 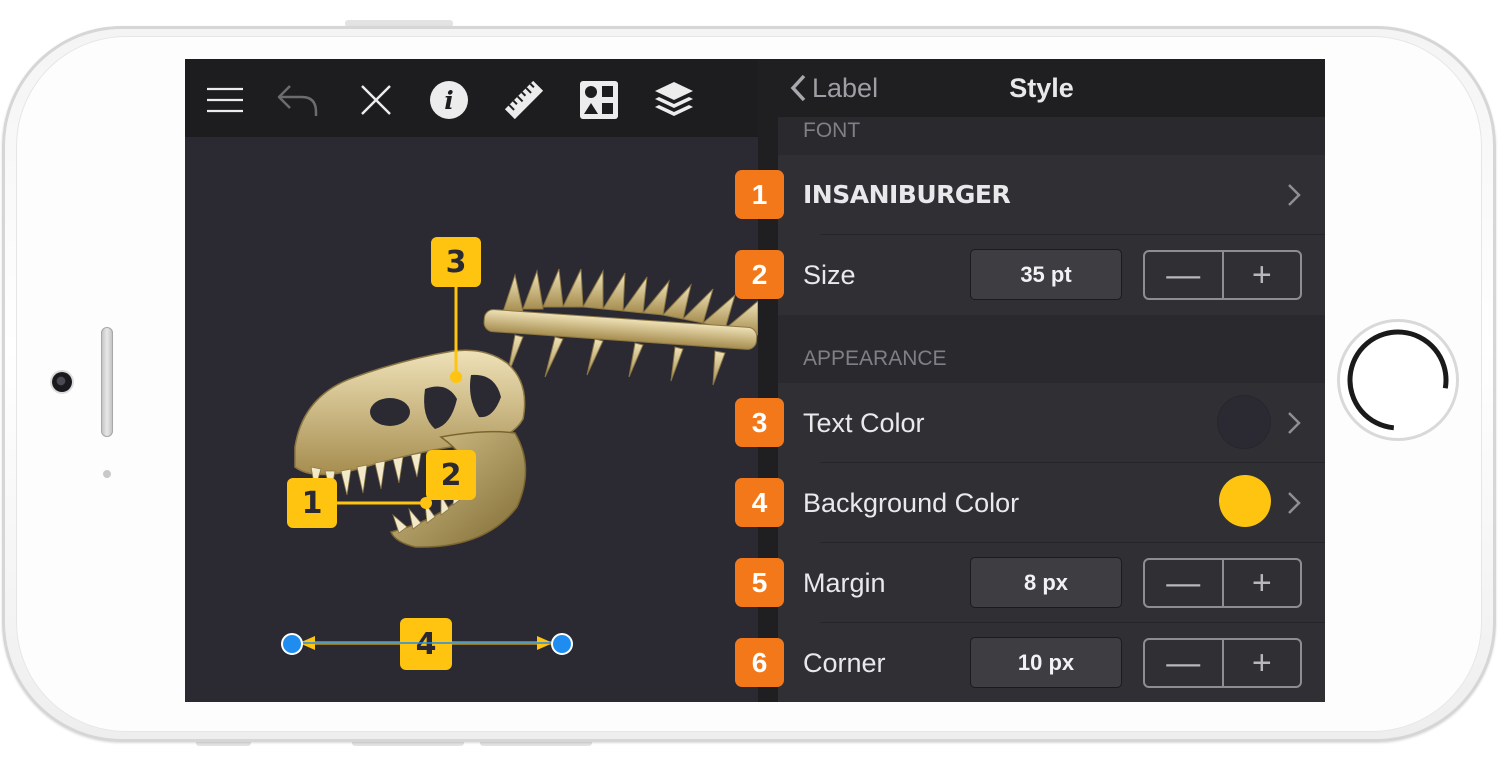 I want to click on nav-bar: Label Style, so click(x=1041, y=88).